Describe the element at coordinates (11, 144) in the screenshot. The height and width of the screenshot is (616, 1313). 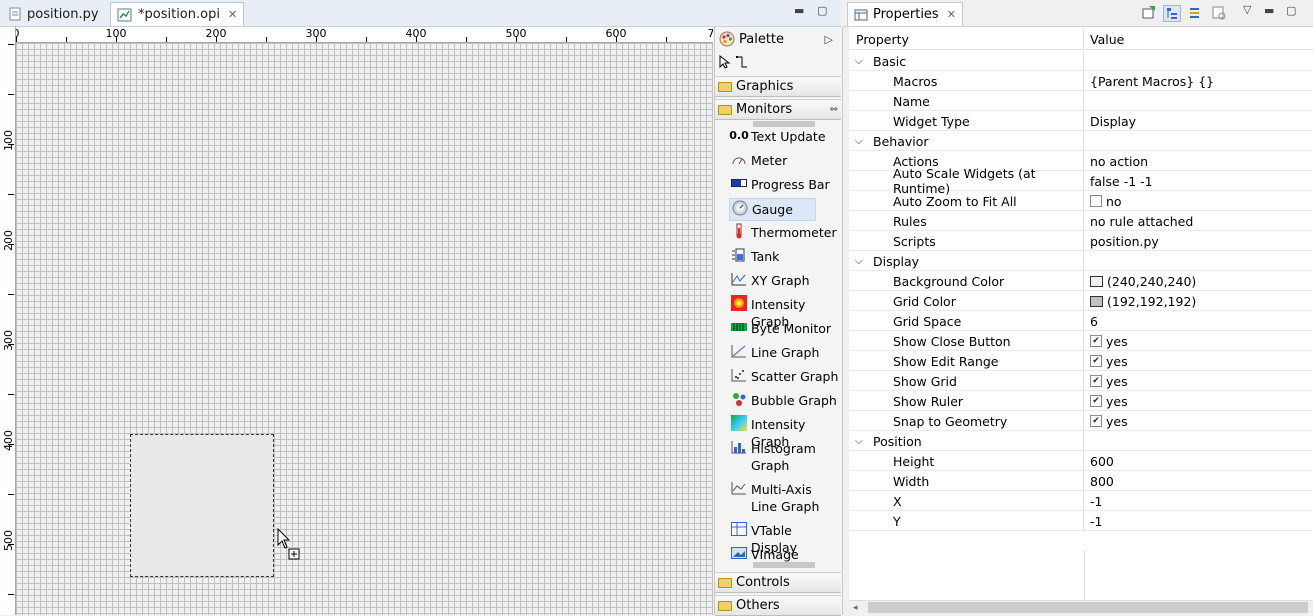
I see `ruler-tick` at that location.